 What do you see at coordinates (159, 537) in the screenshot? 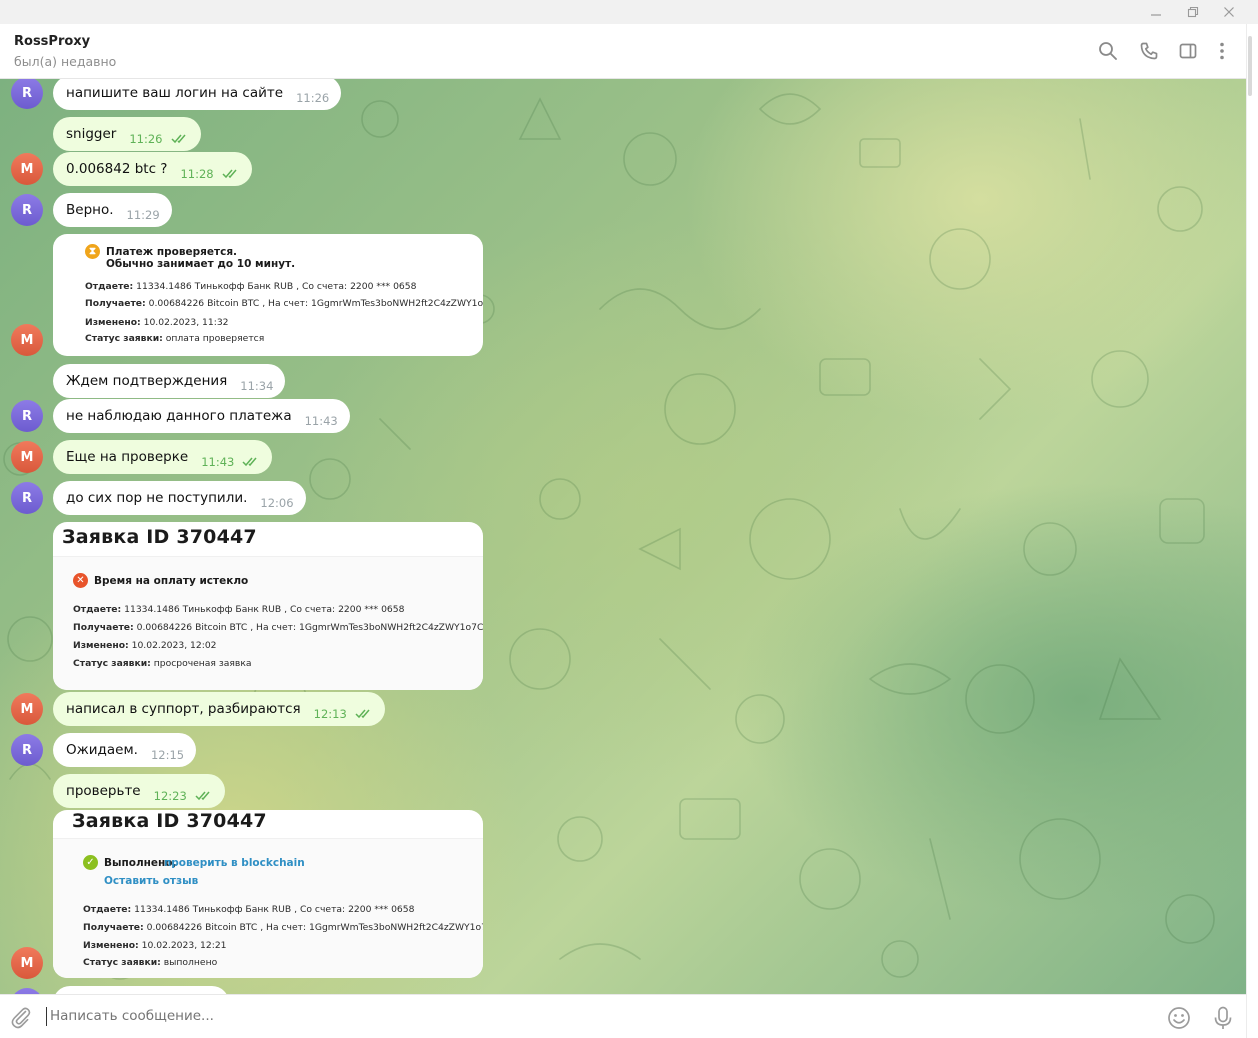
I see `order-title: Заявка ID 370447` at bounding box center [159, 537].